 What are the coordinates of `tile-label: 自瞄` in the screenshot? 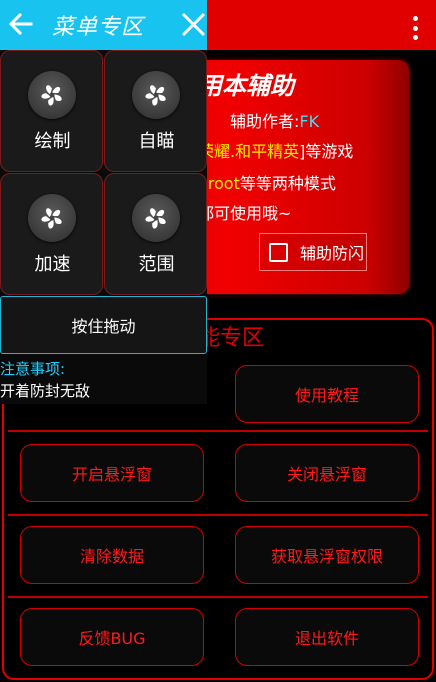 It's located at (156, 141).